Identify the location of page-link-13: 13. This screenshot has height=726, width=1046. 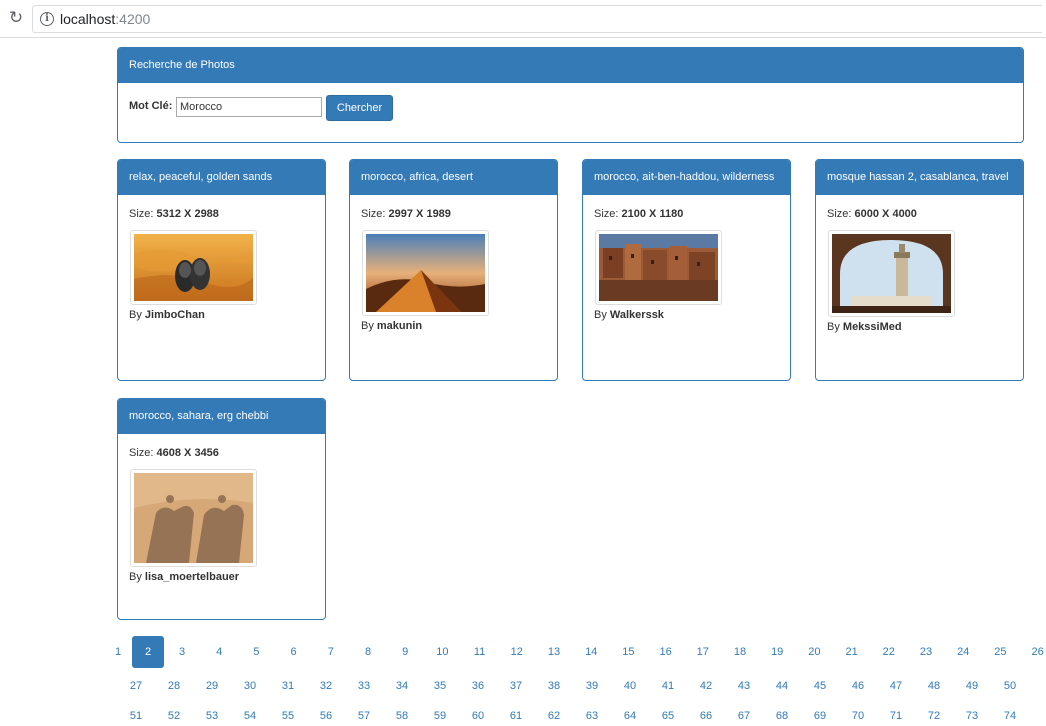
(554, 652).